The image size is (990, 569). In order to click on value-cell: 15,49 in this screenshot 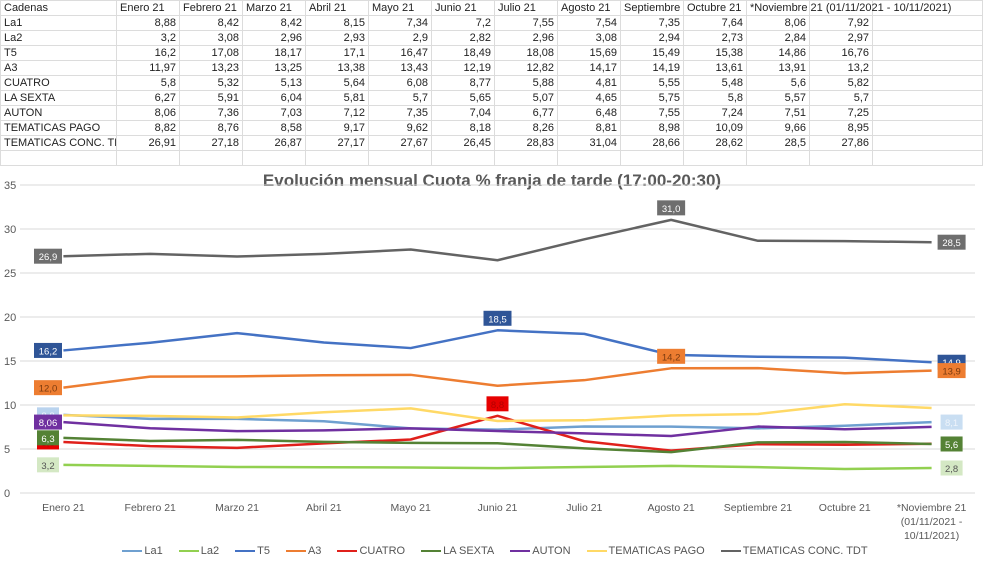, I will do `click(652, 53)`.